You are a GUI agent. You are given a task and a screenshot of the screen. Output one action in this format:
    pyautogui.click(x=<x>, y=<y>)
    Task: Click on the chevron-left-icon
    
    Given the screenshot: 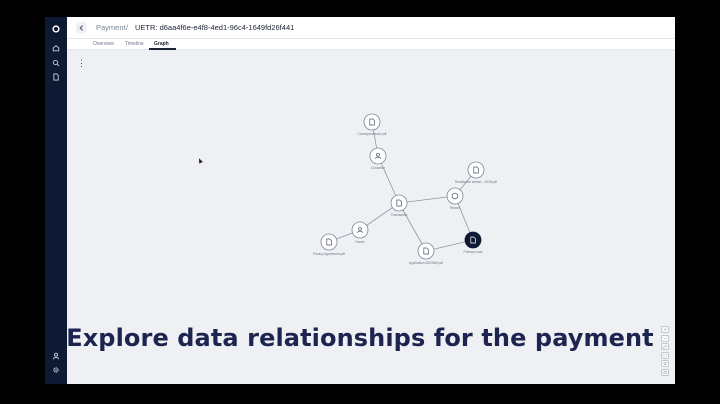 What is the action you would take?
    pyautogui.click(x=81, y=27)
    